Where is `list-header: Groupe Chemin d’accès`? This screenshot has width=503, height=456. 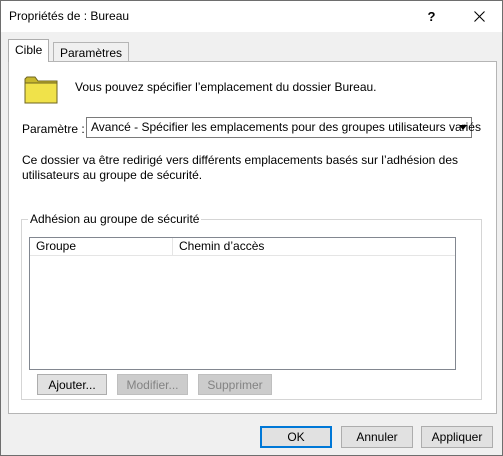 list-header: Groupe Chemin d’accès is located at coordinates (242, 247).